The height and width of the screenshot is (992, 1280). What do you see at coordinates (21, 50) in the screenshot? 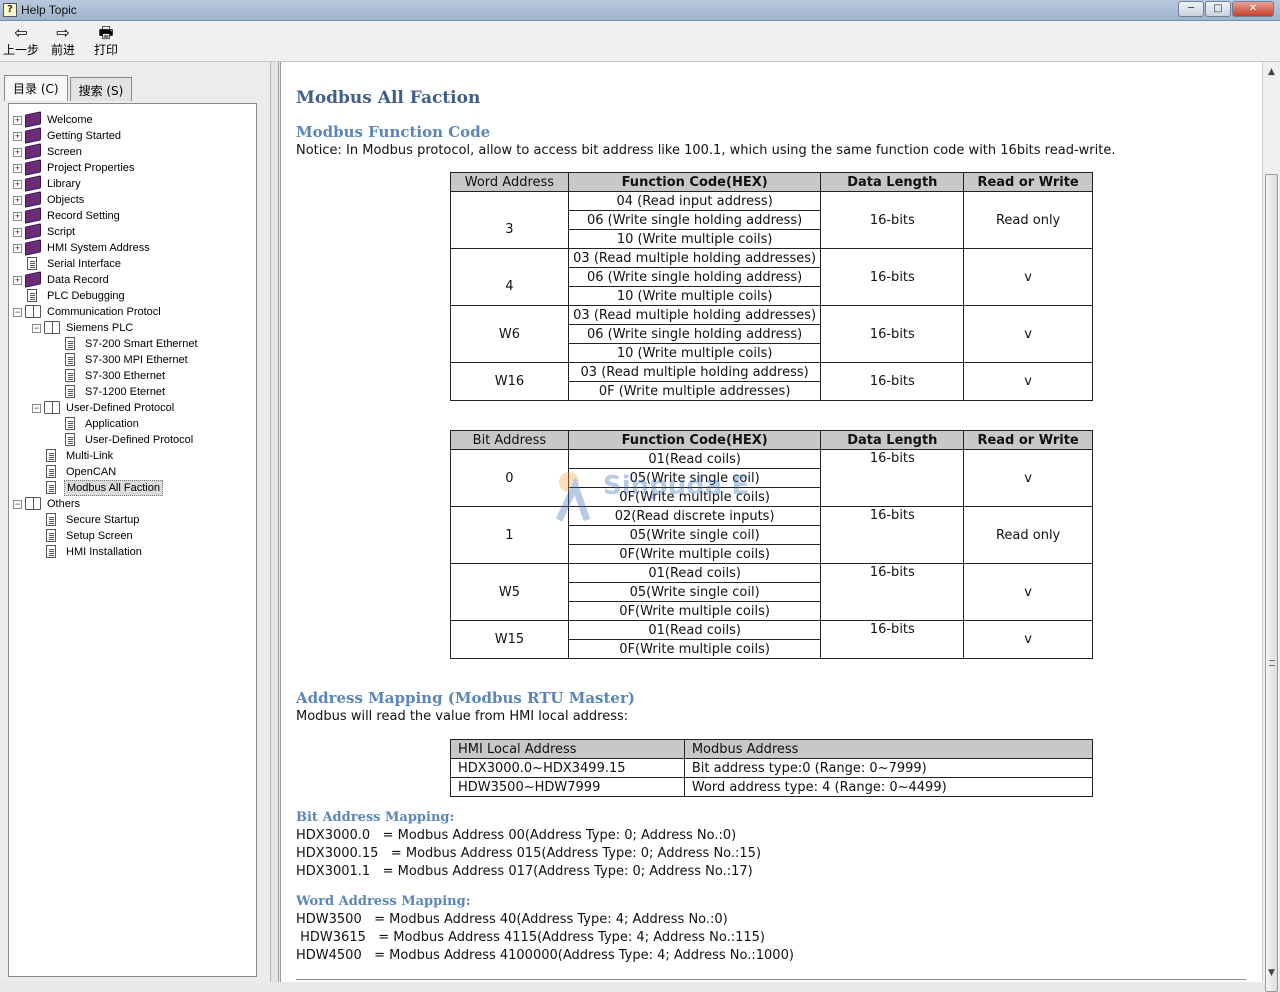
I see `back-label: 上一步` at bounding box center [21, 50].